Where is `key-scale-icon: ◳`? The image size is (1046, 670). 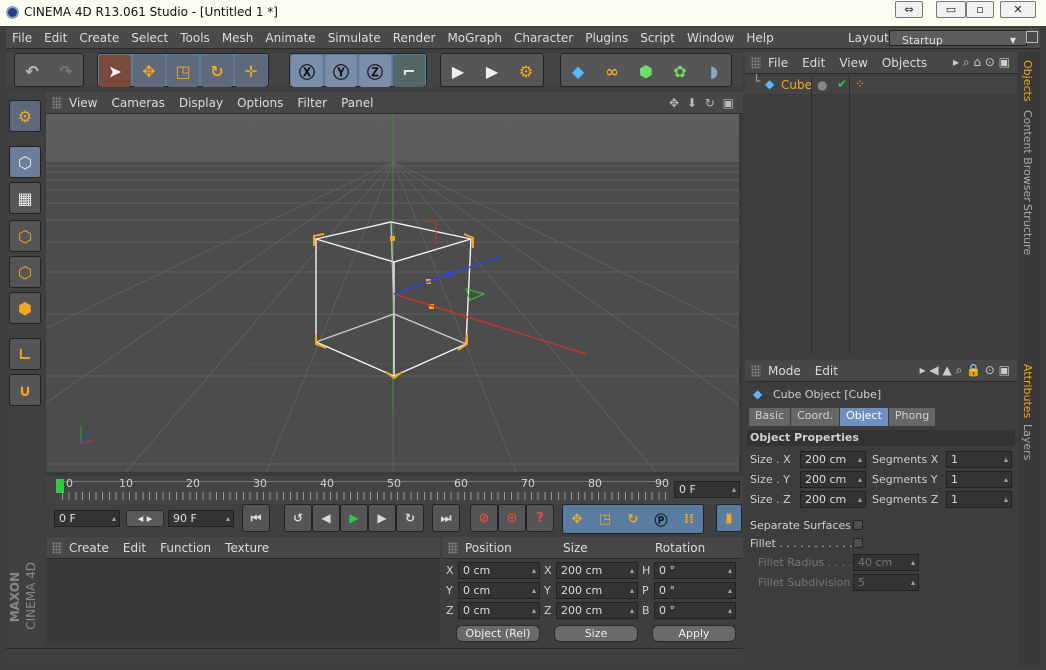
key-scale-icon: ◳ is located at coordinates (605, 519).